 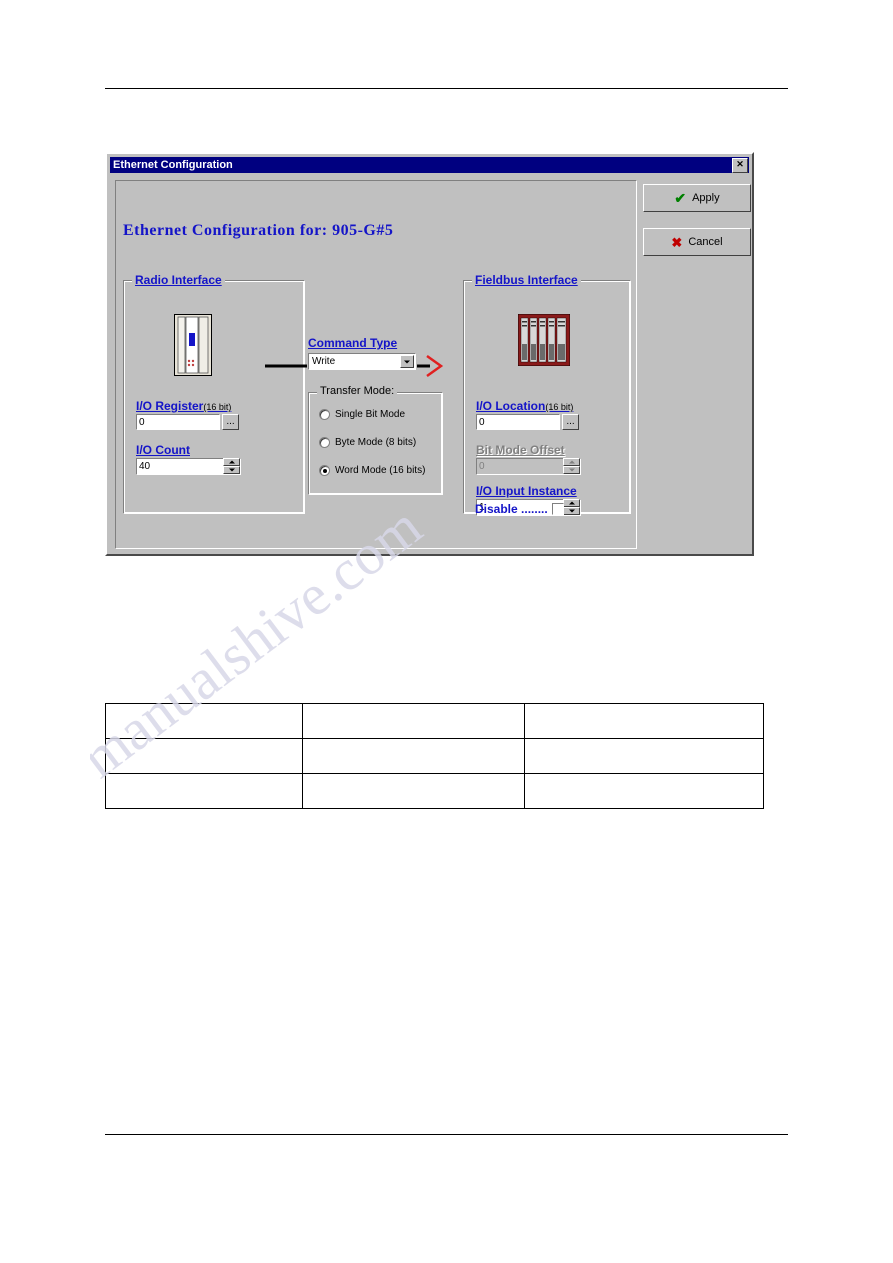 What do you see at coordinates (446, 1134) in the screenshot?
I see `footer-rule` at bounding box center [446, 1134].